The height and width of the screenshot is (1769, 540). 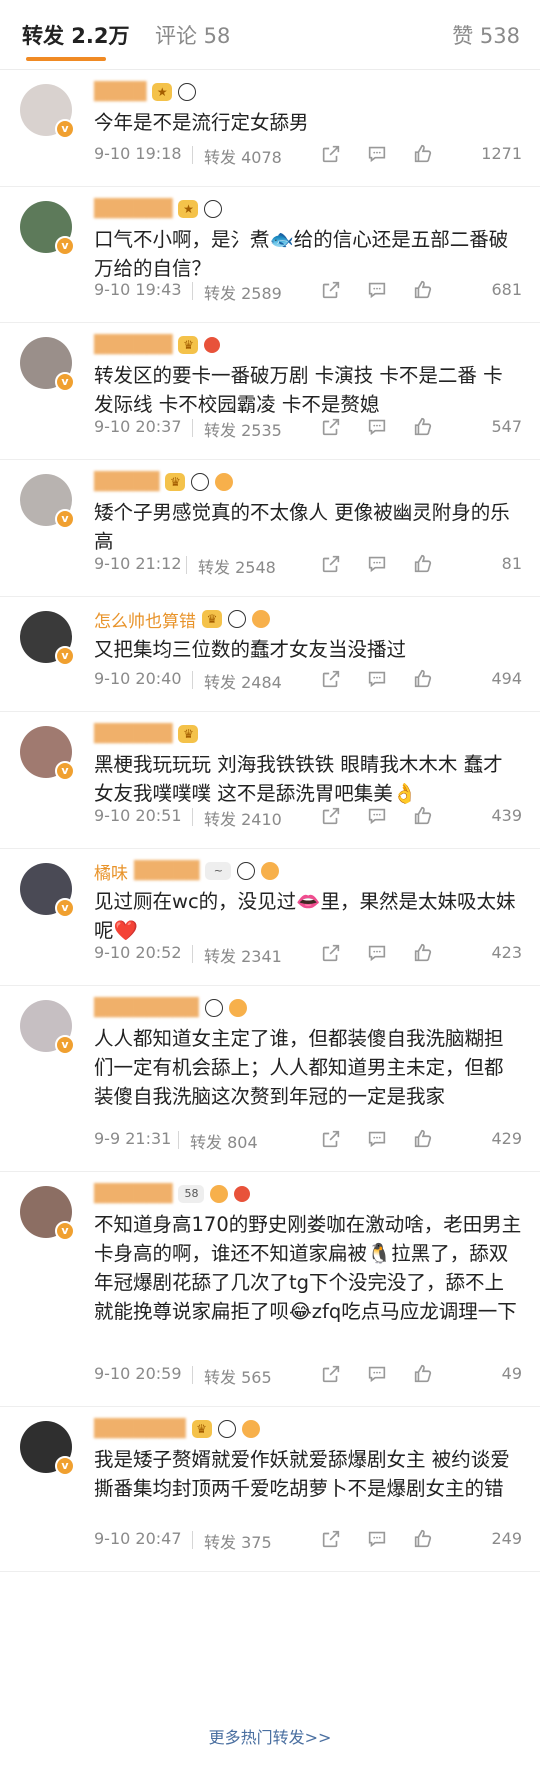 I want to click on username-row: ██████ 58, so click(x=172, y=1194).